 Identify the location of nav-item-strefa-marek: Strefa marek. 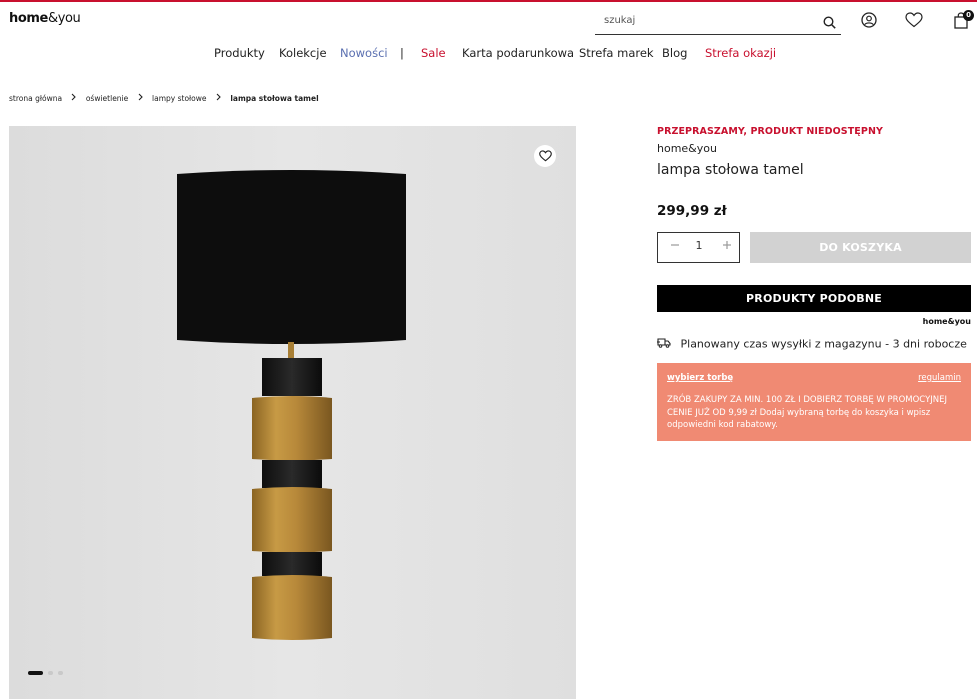
(616, 53).